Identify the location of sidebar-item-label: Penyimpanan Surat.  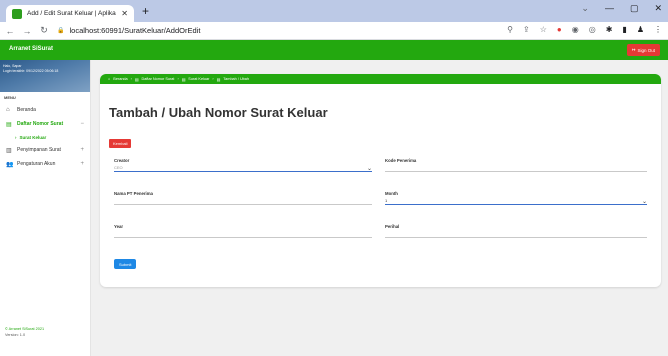
(39, 150).